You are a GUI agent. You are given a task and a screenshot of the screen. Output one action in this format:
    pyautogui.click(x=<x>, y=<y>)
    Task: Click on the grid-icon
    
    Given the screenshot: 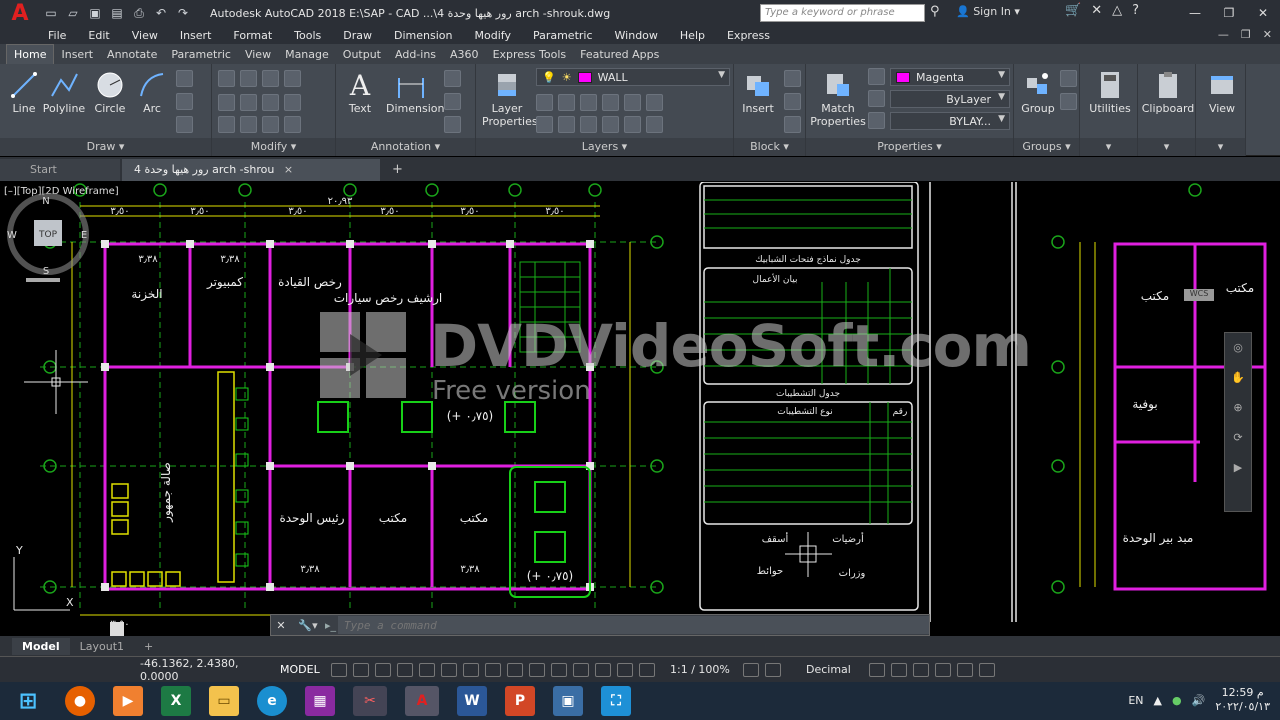 What is the action you would take?
    pyautogui.click(x=339, y=669)
    